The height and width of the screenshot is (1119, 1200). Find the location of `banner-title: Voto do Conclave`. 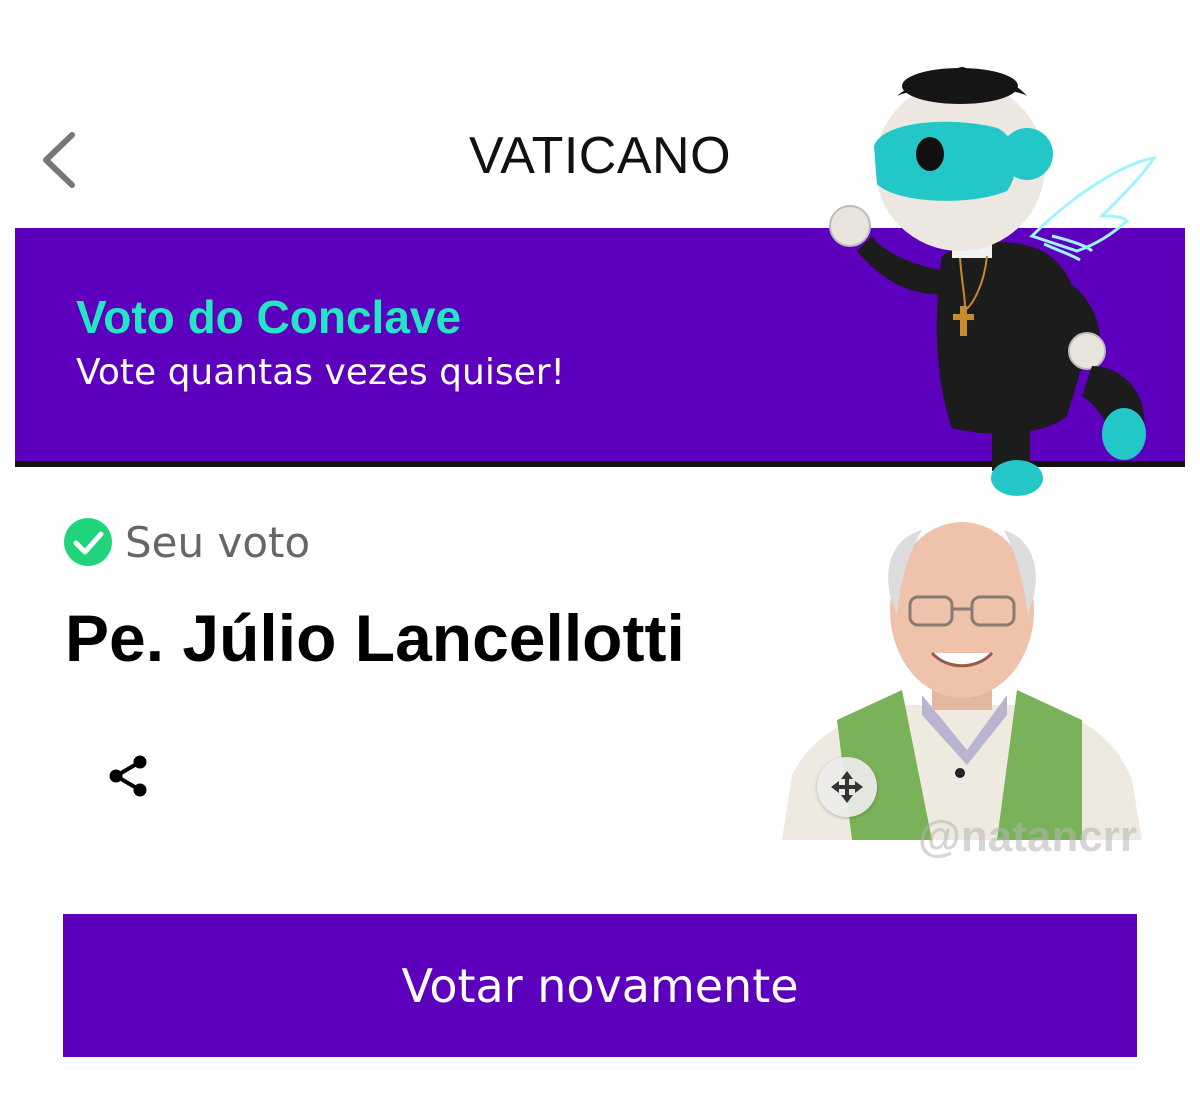

banner-title: Voto do Conclave is located at coordinates (269, 317).